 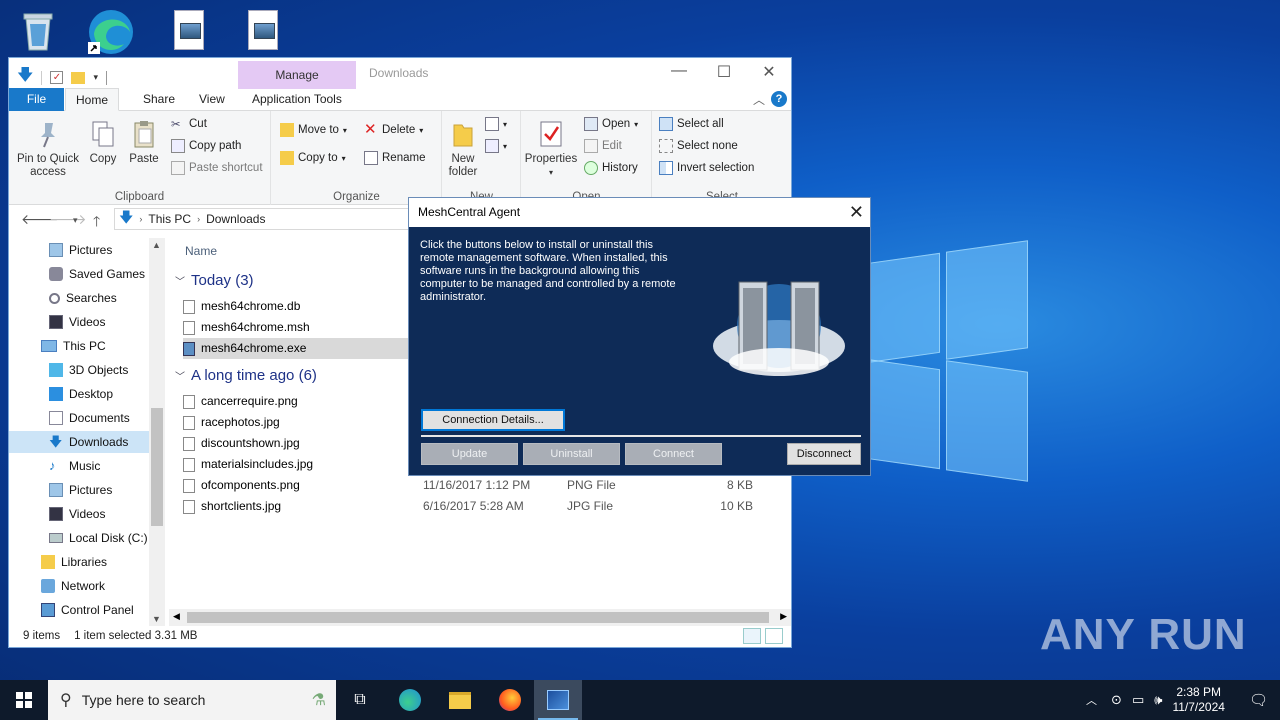 What do you see at coordinates (1258, 700) in the screenshot?
I see `notifications-icon: 🗨` at bounding box center [1258, 700].